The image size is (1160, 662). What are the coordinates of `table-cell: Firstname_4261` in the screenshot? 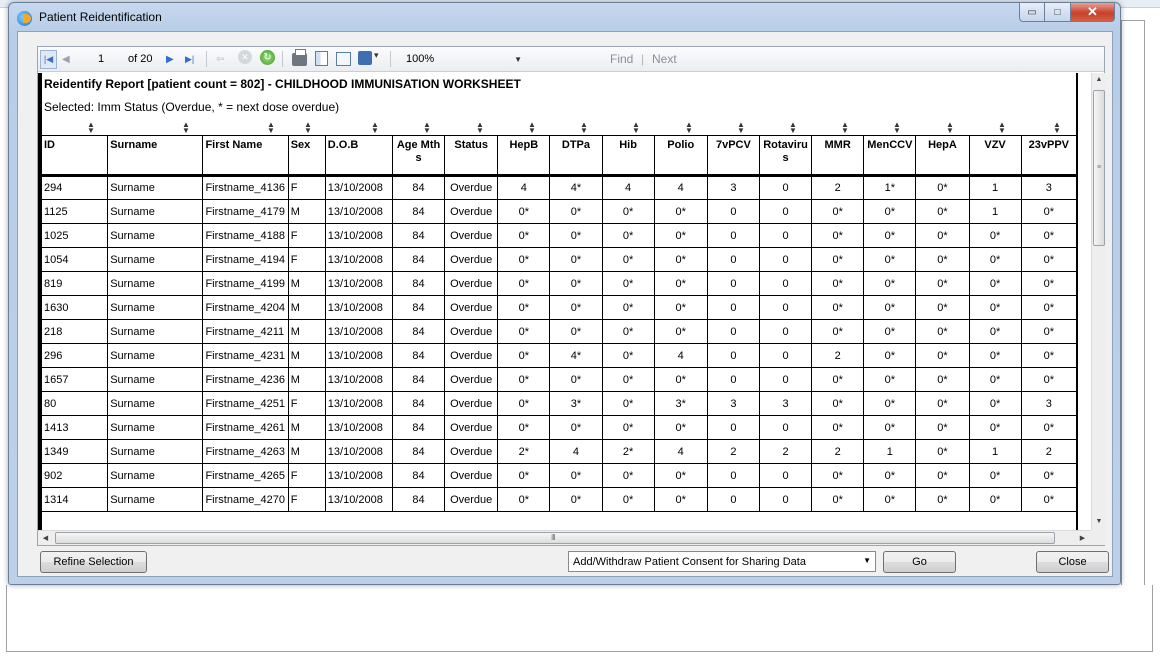 It's located at (245, 427).